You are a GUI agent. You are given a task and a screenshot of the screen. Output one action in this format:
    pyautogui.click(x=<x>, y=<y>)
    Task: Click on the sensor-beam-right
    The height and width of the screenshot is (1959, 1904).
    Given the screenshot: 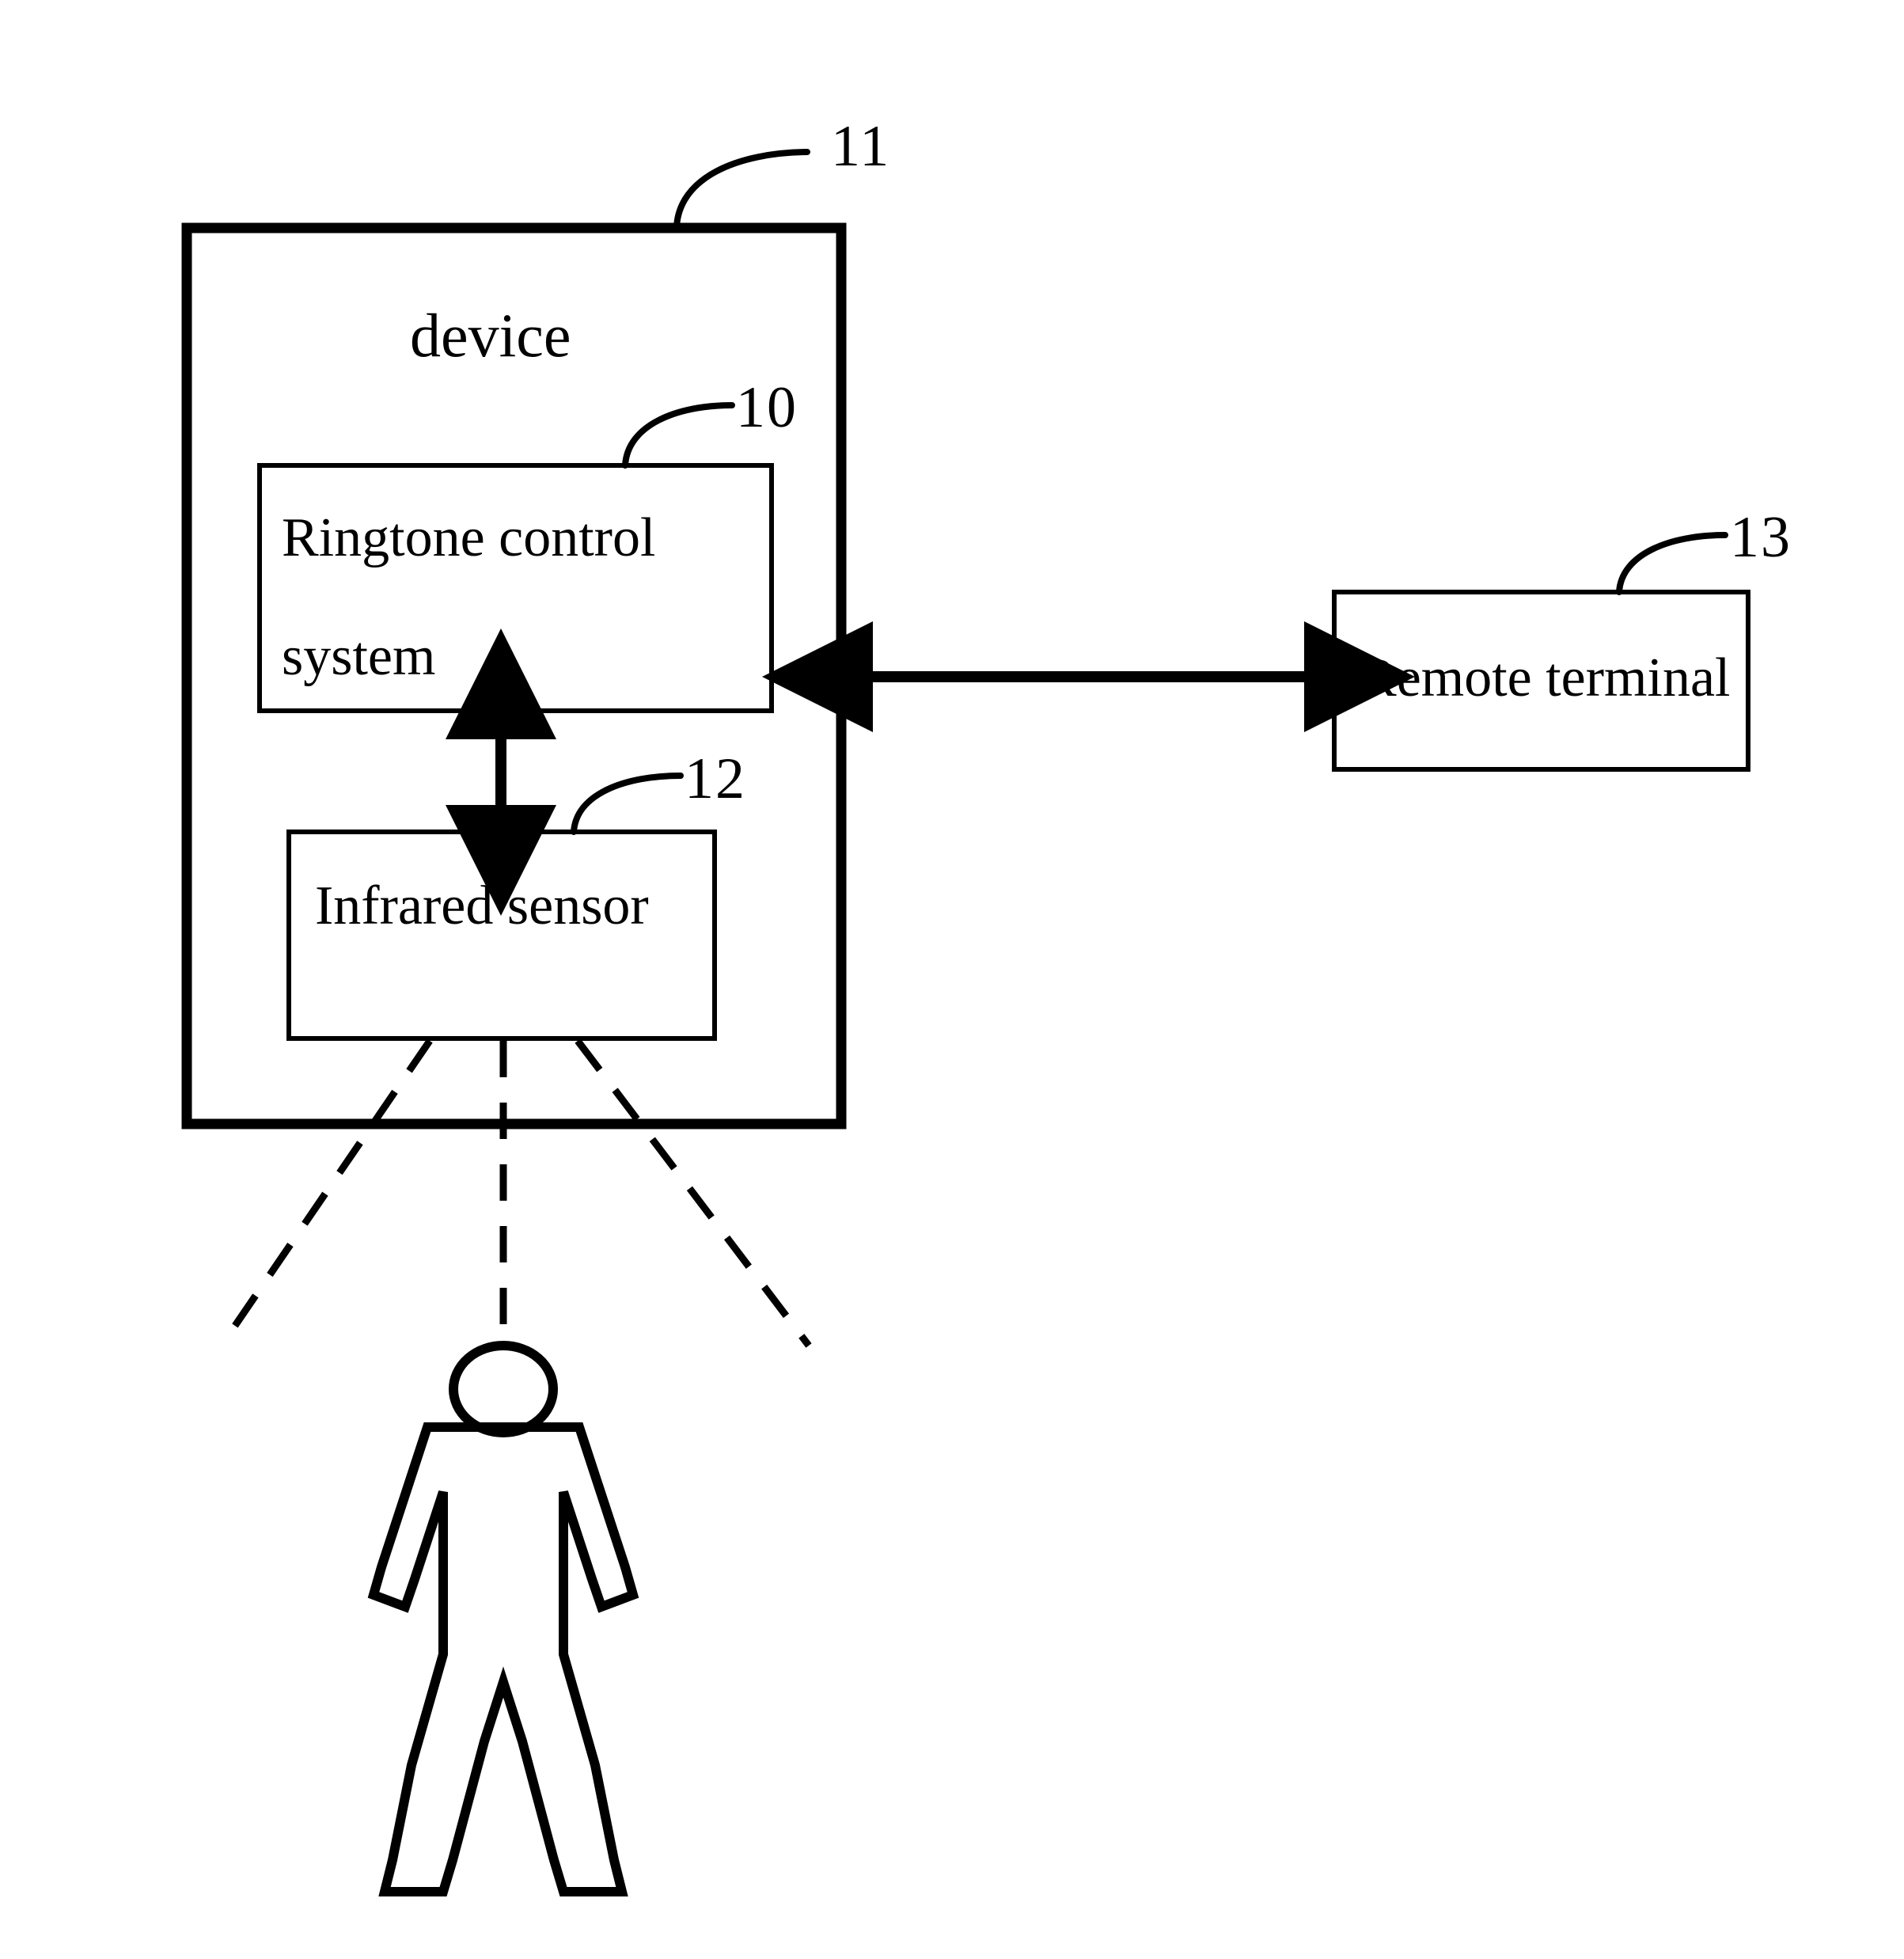 What is the action you would take?
    pyautogui.click(x=693, y=1193)
    